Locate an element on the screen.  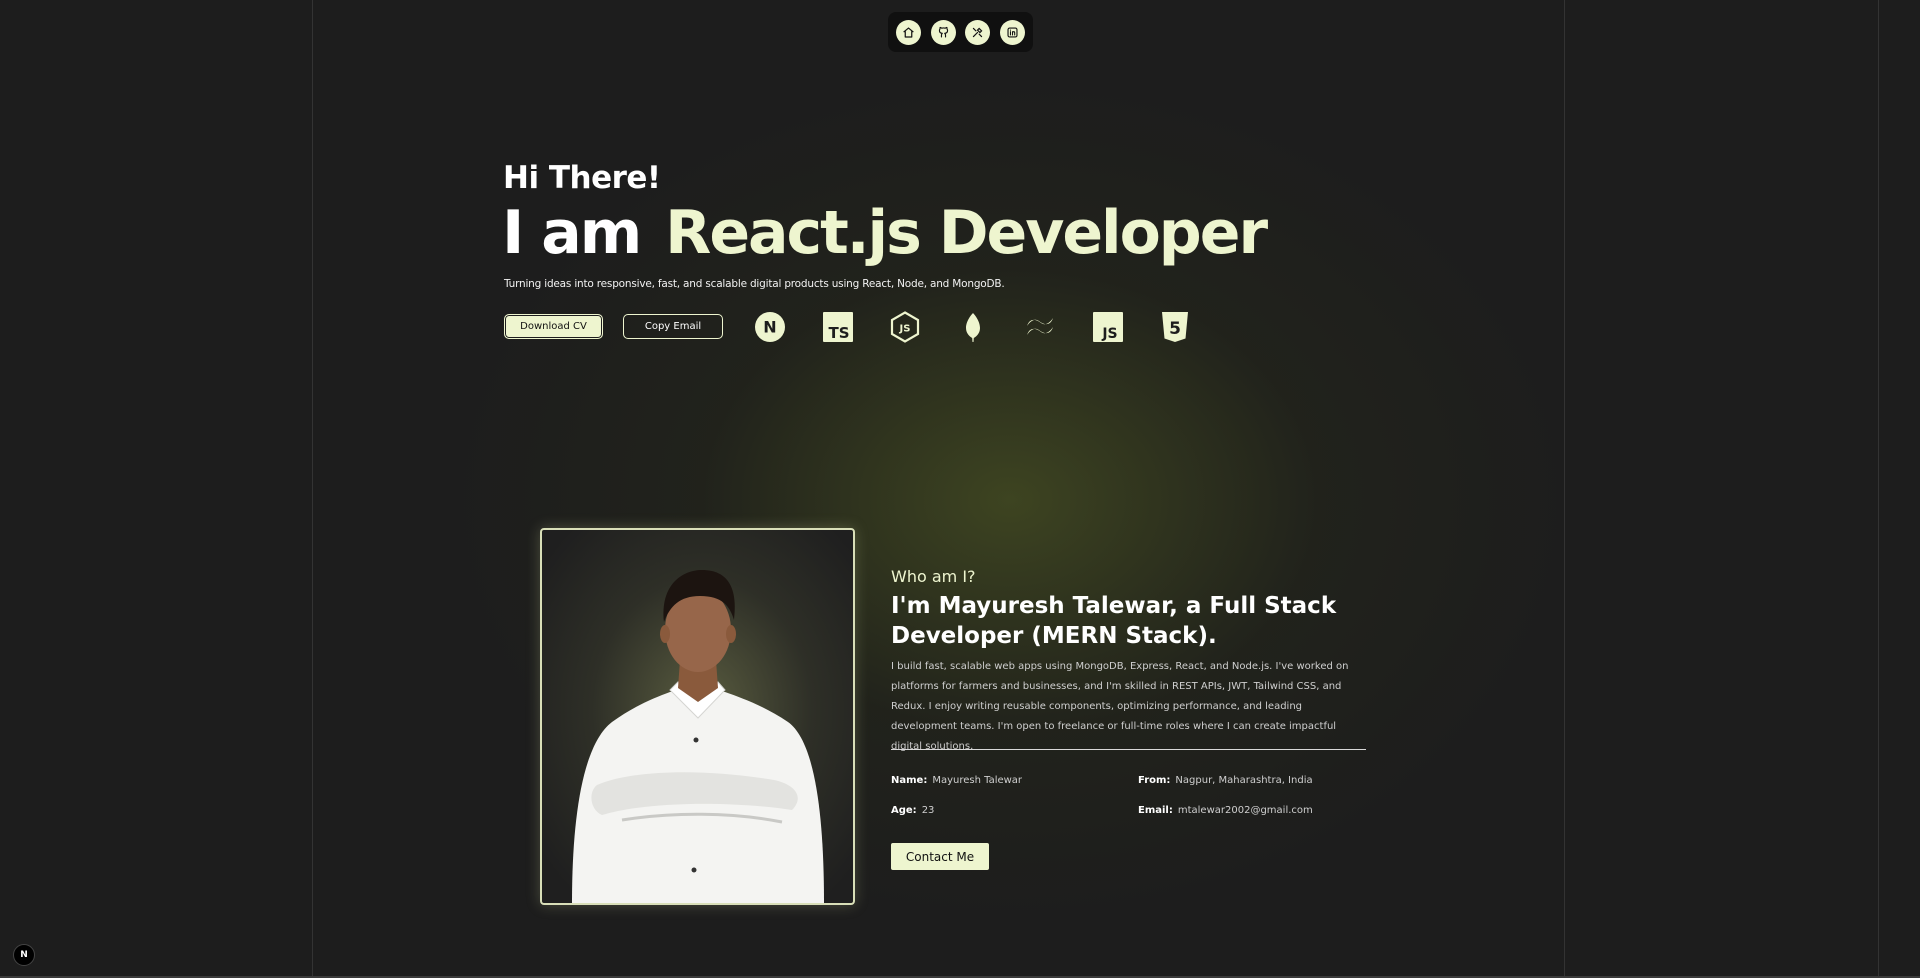
mongodb-icon is located at coordinates (973, 327).